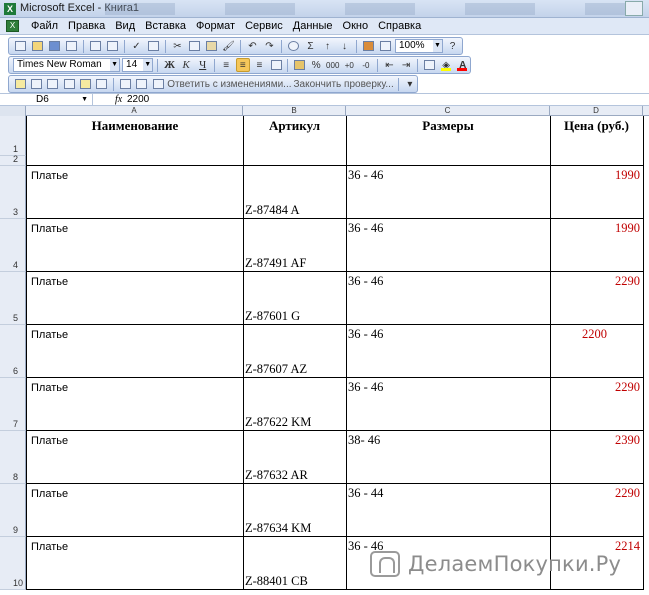 The width and height of the screenshot is (649, 595). What do you see at coordinates (135, 141) in the screenshot?
I see `header-name-cell: Наименование` at bounding box center [135, 141].